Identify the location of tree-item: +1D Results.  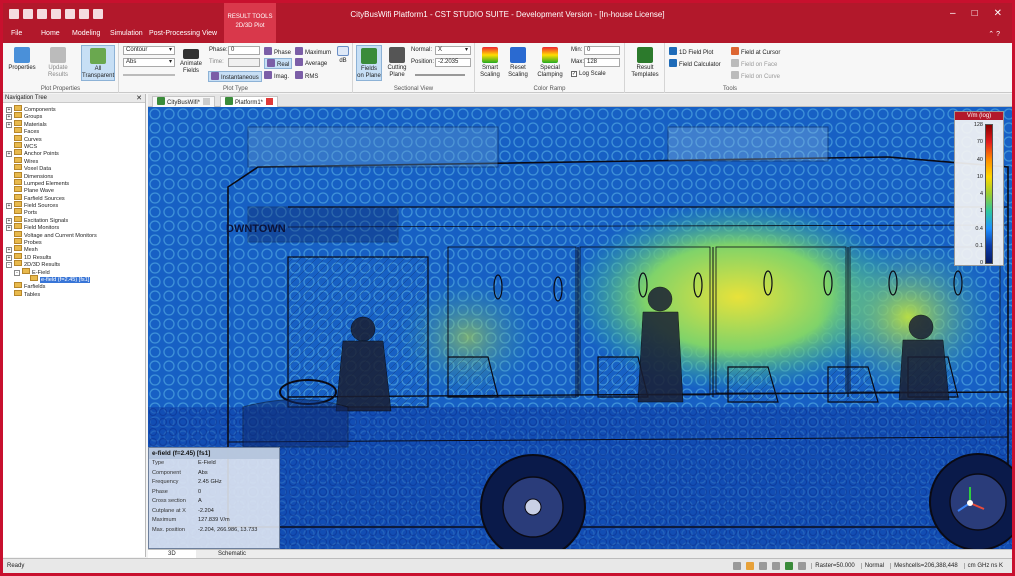
(74, 256).